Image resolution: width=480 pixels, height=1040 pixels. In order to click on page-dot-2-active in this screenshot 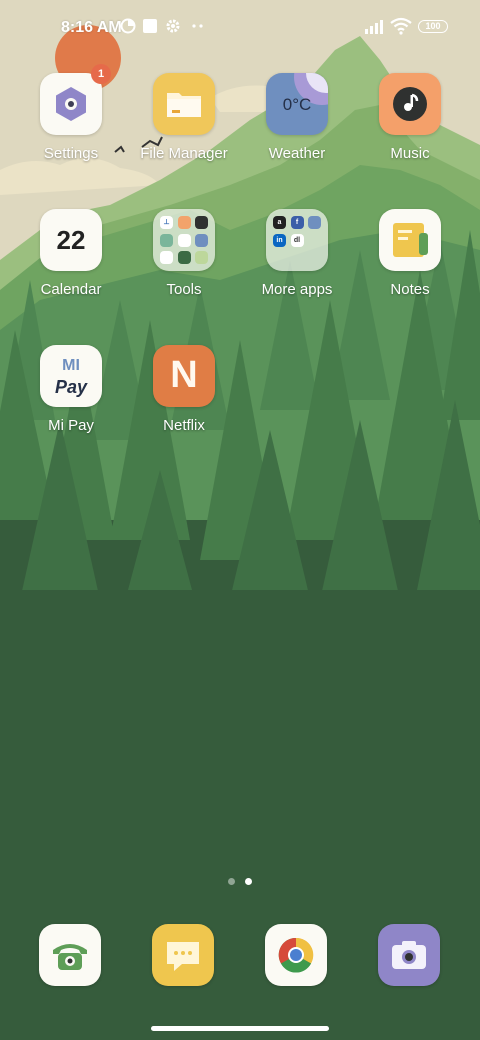, I will do `click(248, 881)`.